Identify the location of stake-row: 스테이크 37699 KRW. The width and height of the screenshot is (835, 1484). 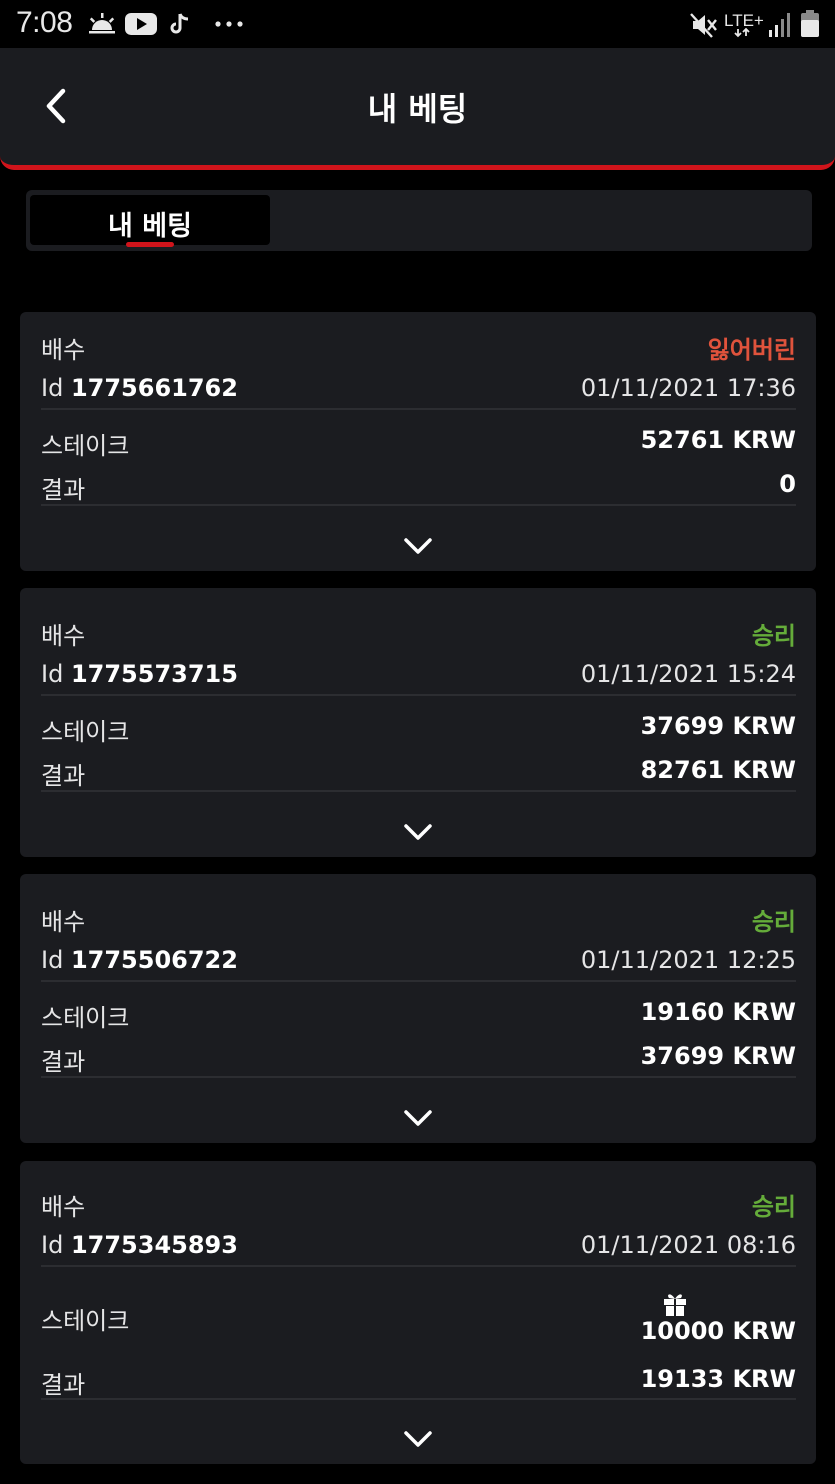
(418, 728).